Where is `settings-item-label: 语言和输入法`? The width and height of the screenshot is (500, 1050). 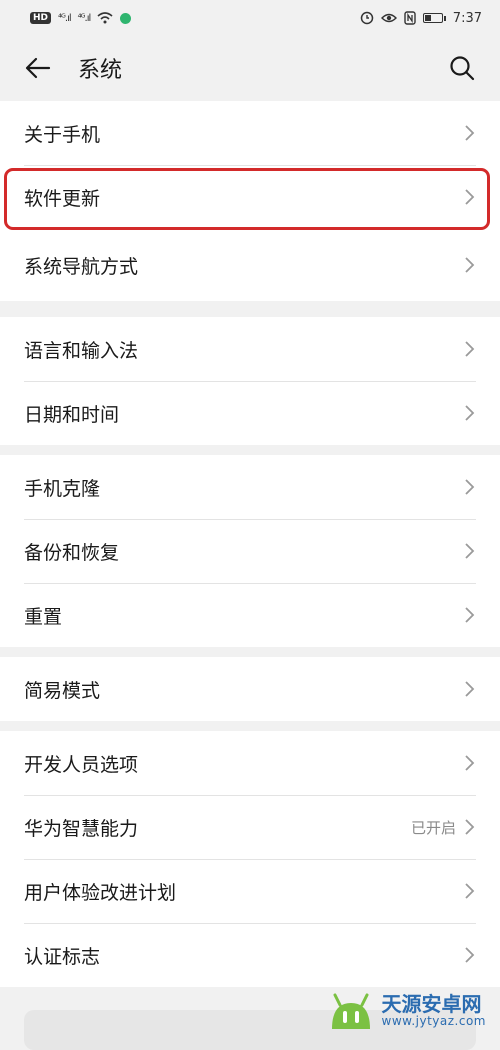
settings-item-label: 语言和输入法 is located at coordinates (81, 350).